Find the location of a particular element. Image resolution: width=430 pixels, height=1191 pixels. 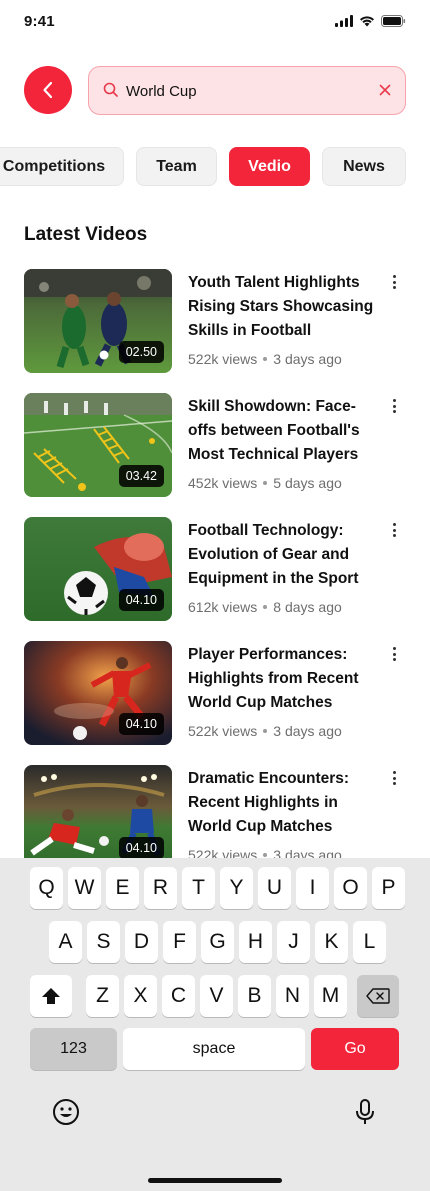

key-v: V is located at coordinates (216, 996).